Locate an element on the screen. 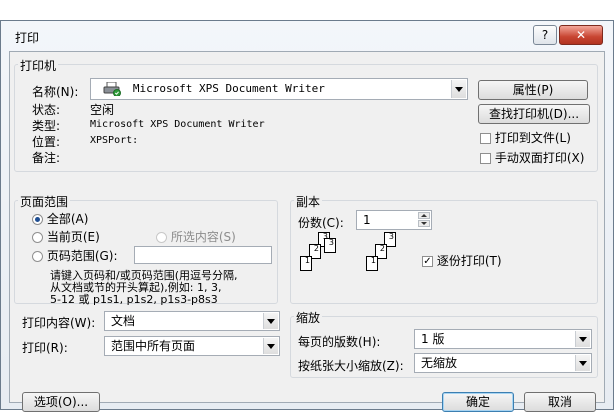 Image resolution: width=614 pixels, height=412 pixels. spin-down-icon is located at coordinates (424, 223).